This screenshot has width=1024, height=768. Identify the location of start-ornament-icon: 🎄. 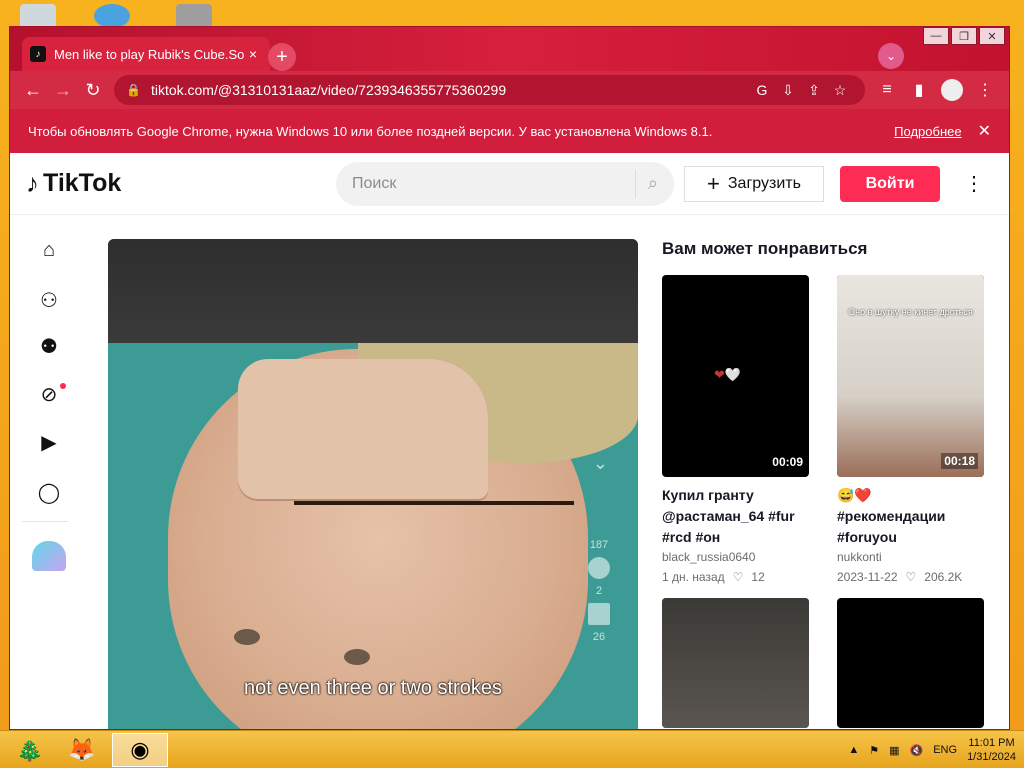
(30, 750).